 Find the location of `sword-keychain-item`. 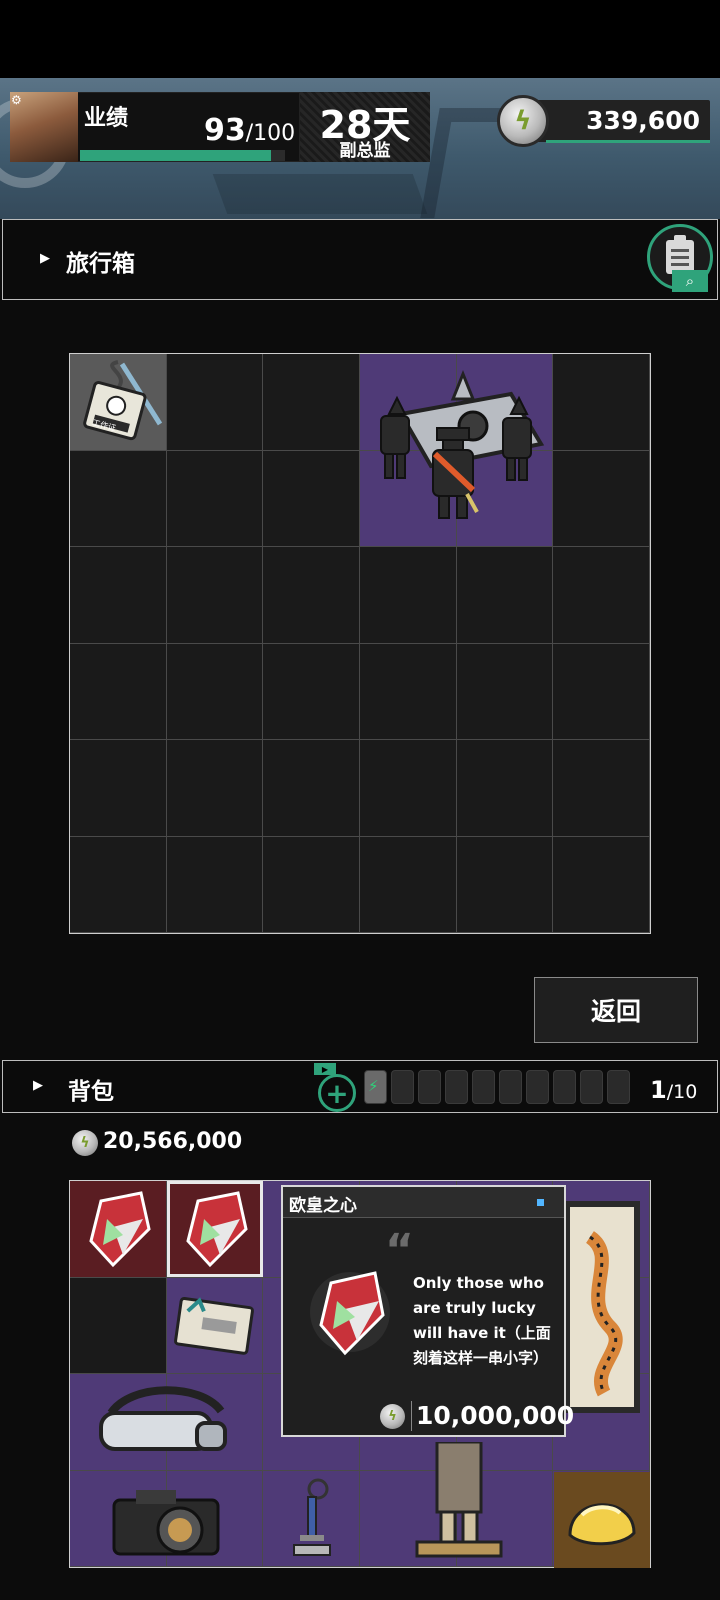

sword-keychain-item is located at coordinates (312, 1520).